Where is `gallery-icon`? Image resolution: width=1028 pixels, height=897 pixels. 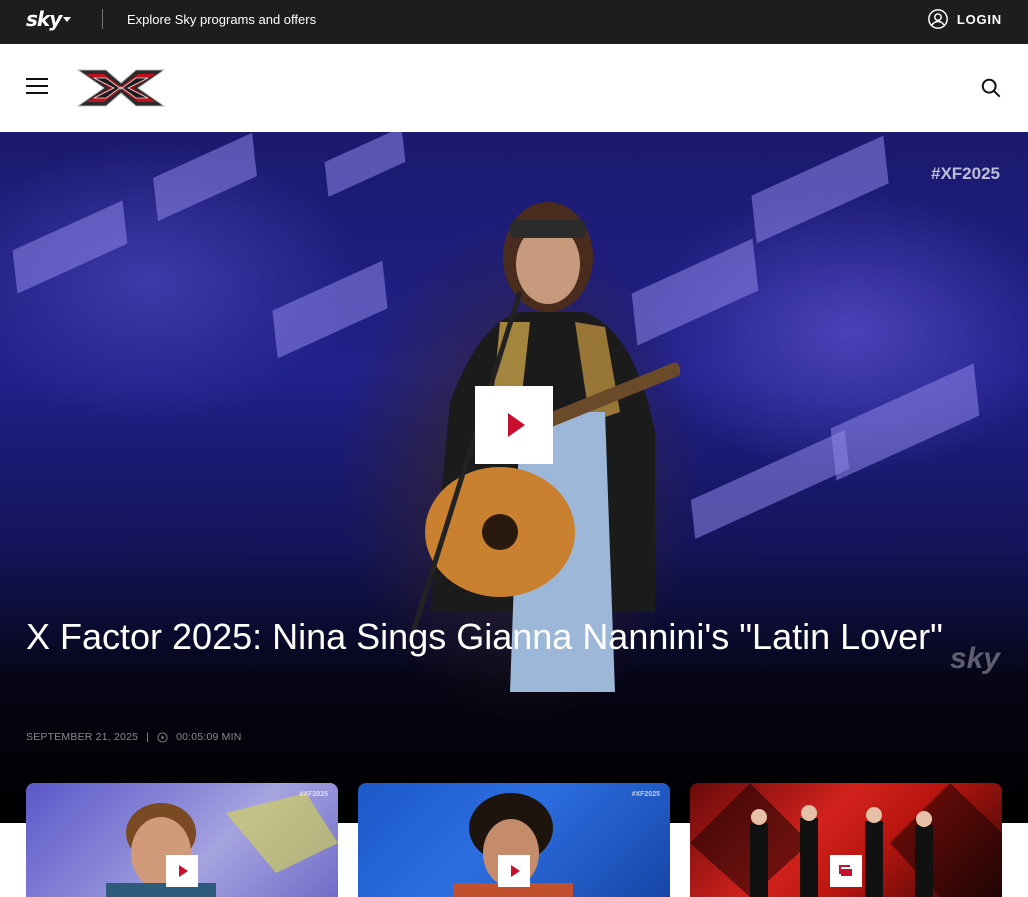 gallery-icon is located at coordinates (846, 871).